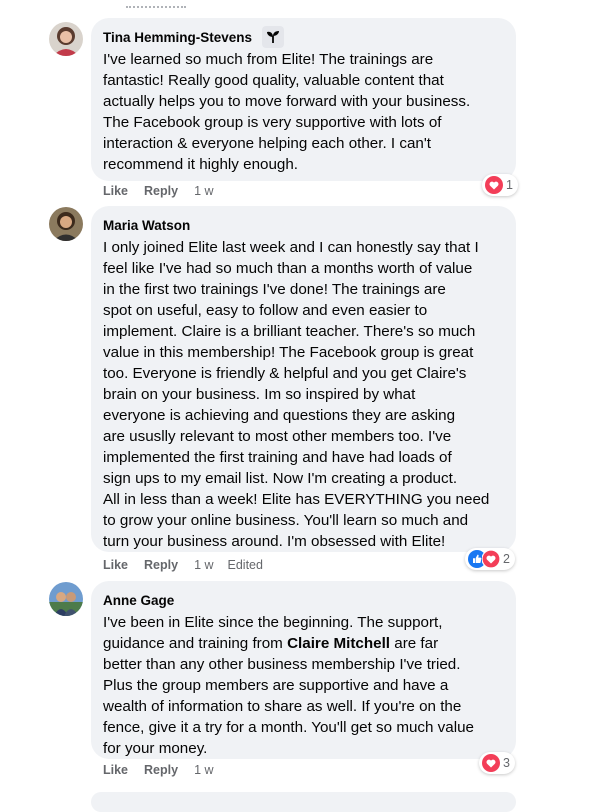 Image resolution: width=600 pixels, height=812 pixels. What do you see at coordinates (183, 565) in the screenshot?
I see `comment-actions: Like Reply 1 w Edited` at bounding box center [183, 565].